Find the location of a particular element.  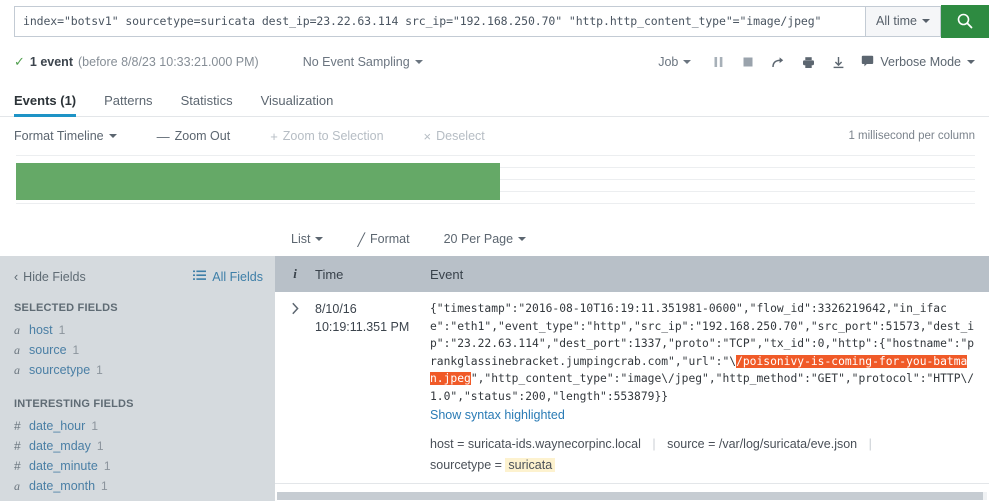

timeline-chart is located at coordinates (494, 186).